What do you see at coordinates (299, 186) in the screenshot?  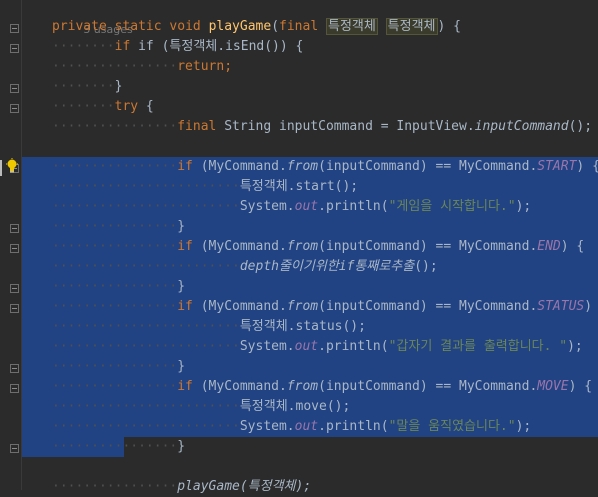 I see `code-text: 특정객체.start();` at bounding box center [299, 186].